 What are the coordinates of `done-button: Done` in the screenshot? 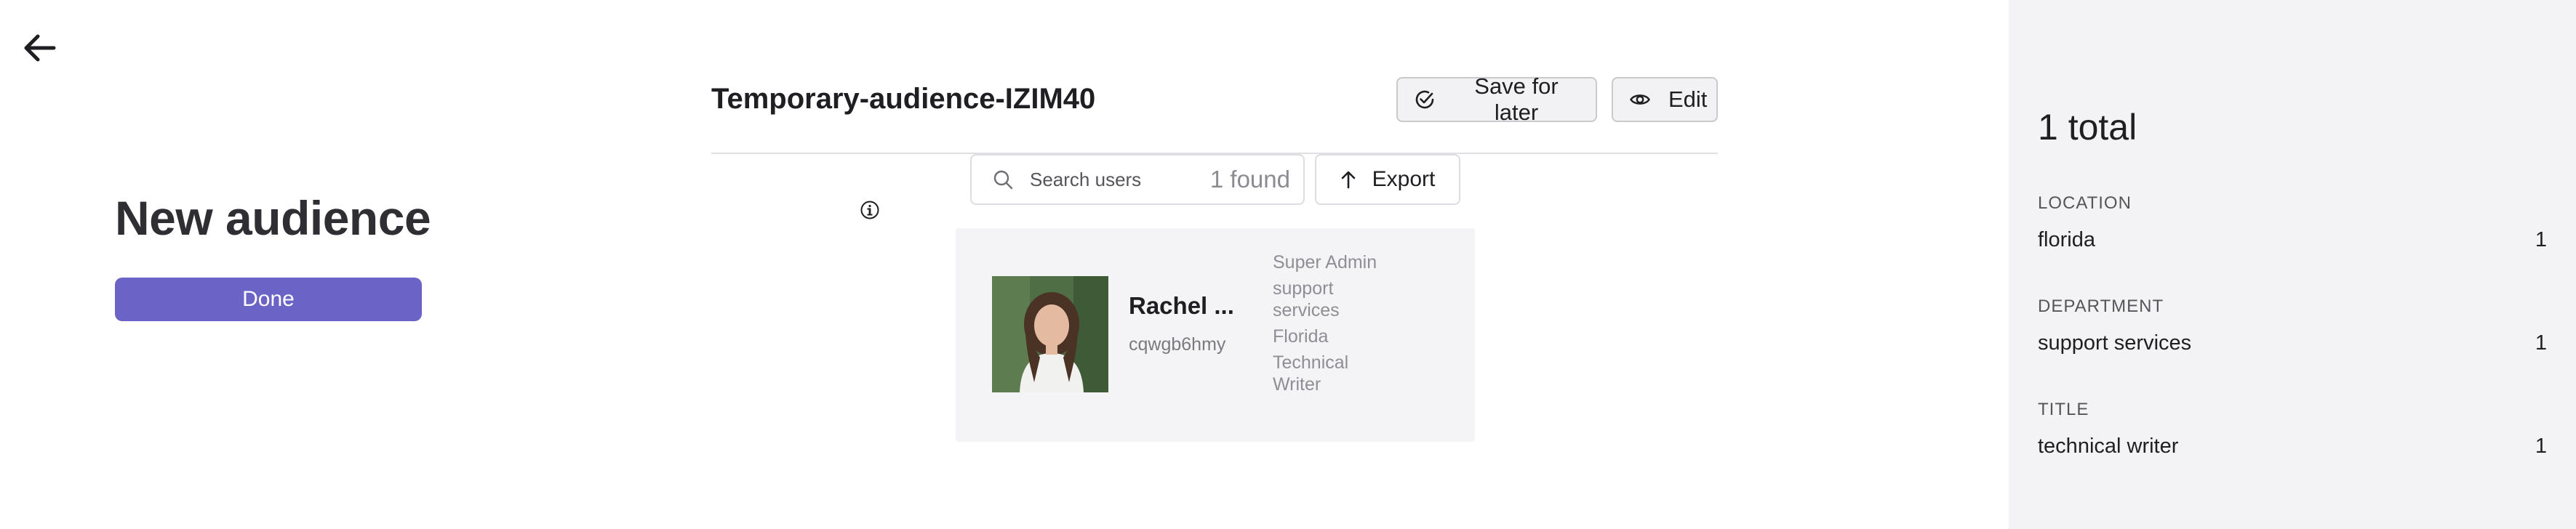 It's located at (268, 299).